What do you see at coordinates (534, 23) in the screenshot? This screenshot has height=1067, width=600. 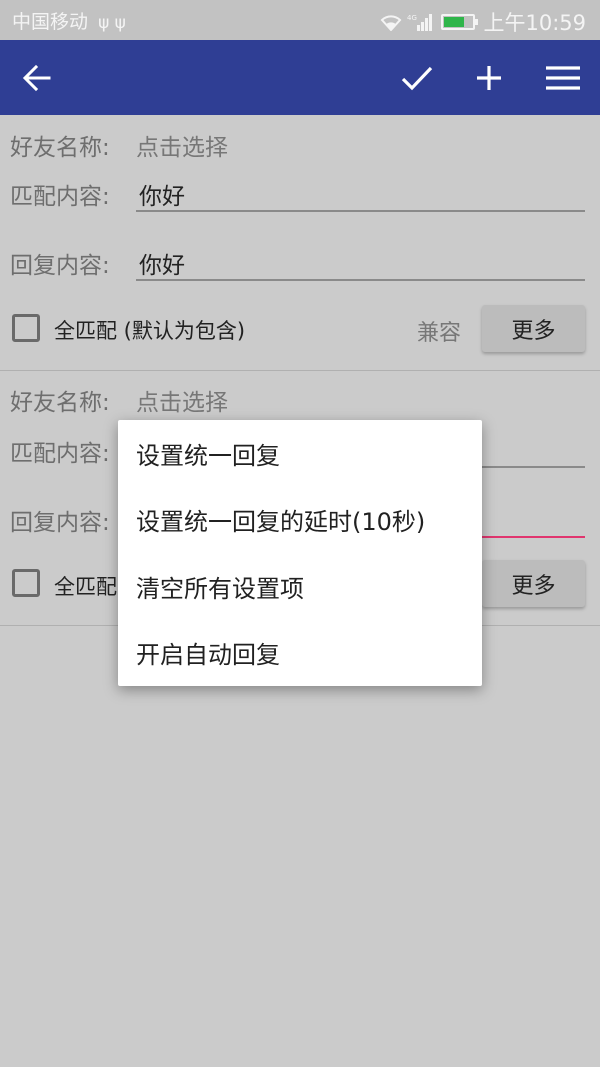 I see `clock: 上午10:59` at bounding box center [534, 23].